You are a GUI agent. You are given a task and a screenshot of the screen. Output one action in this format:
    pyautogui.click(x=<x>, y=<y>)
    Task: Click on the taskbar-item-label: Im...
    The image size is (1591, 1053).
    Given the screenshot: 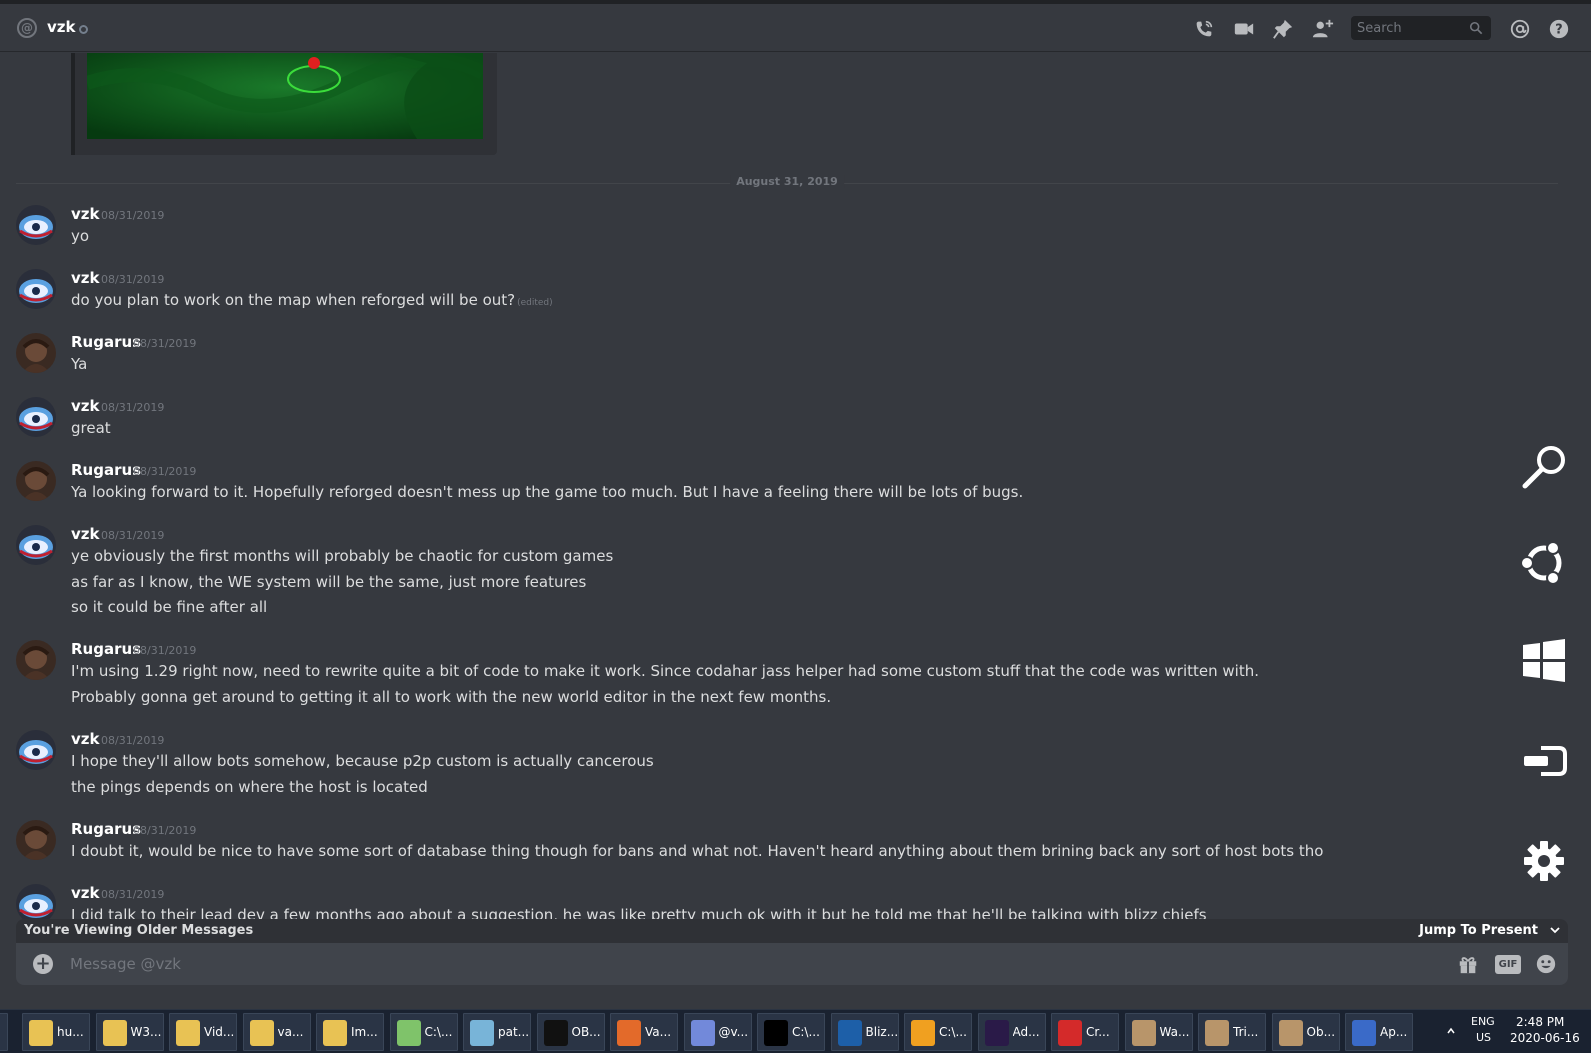 What is the action you would take?
    pyautogui.click(x=364, y=1032)
    